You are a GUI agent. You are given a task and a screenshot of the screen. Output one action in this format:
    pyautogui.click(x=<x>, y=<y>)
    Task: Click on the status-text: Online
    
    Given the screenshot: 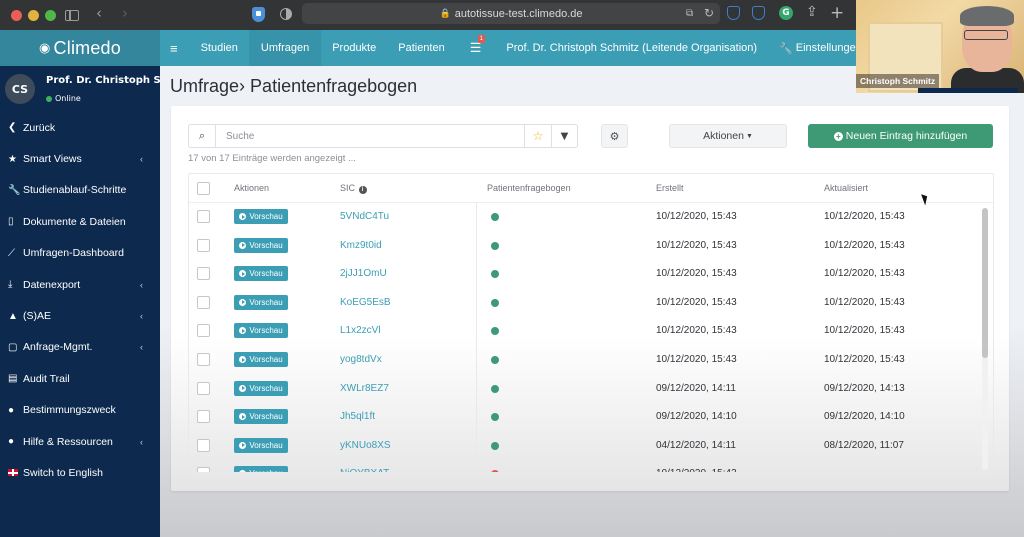 What is the action you would take?
    pyautogui.click(x=68, y=98)
    